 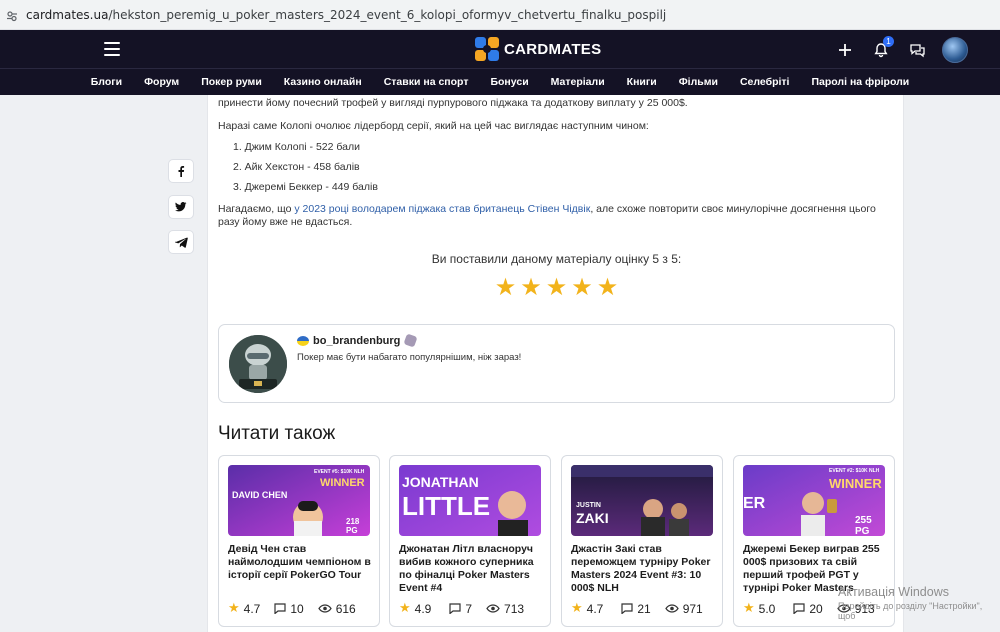 I want to click on card-comments: 21, so click(x=644, y=608).